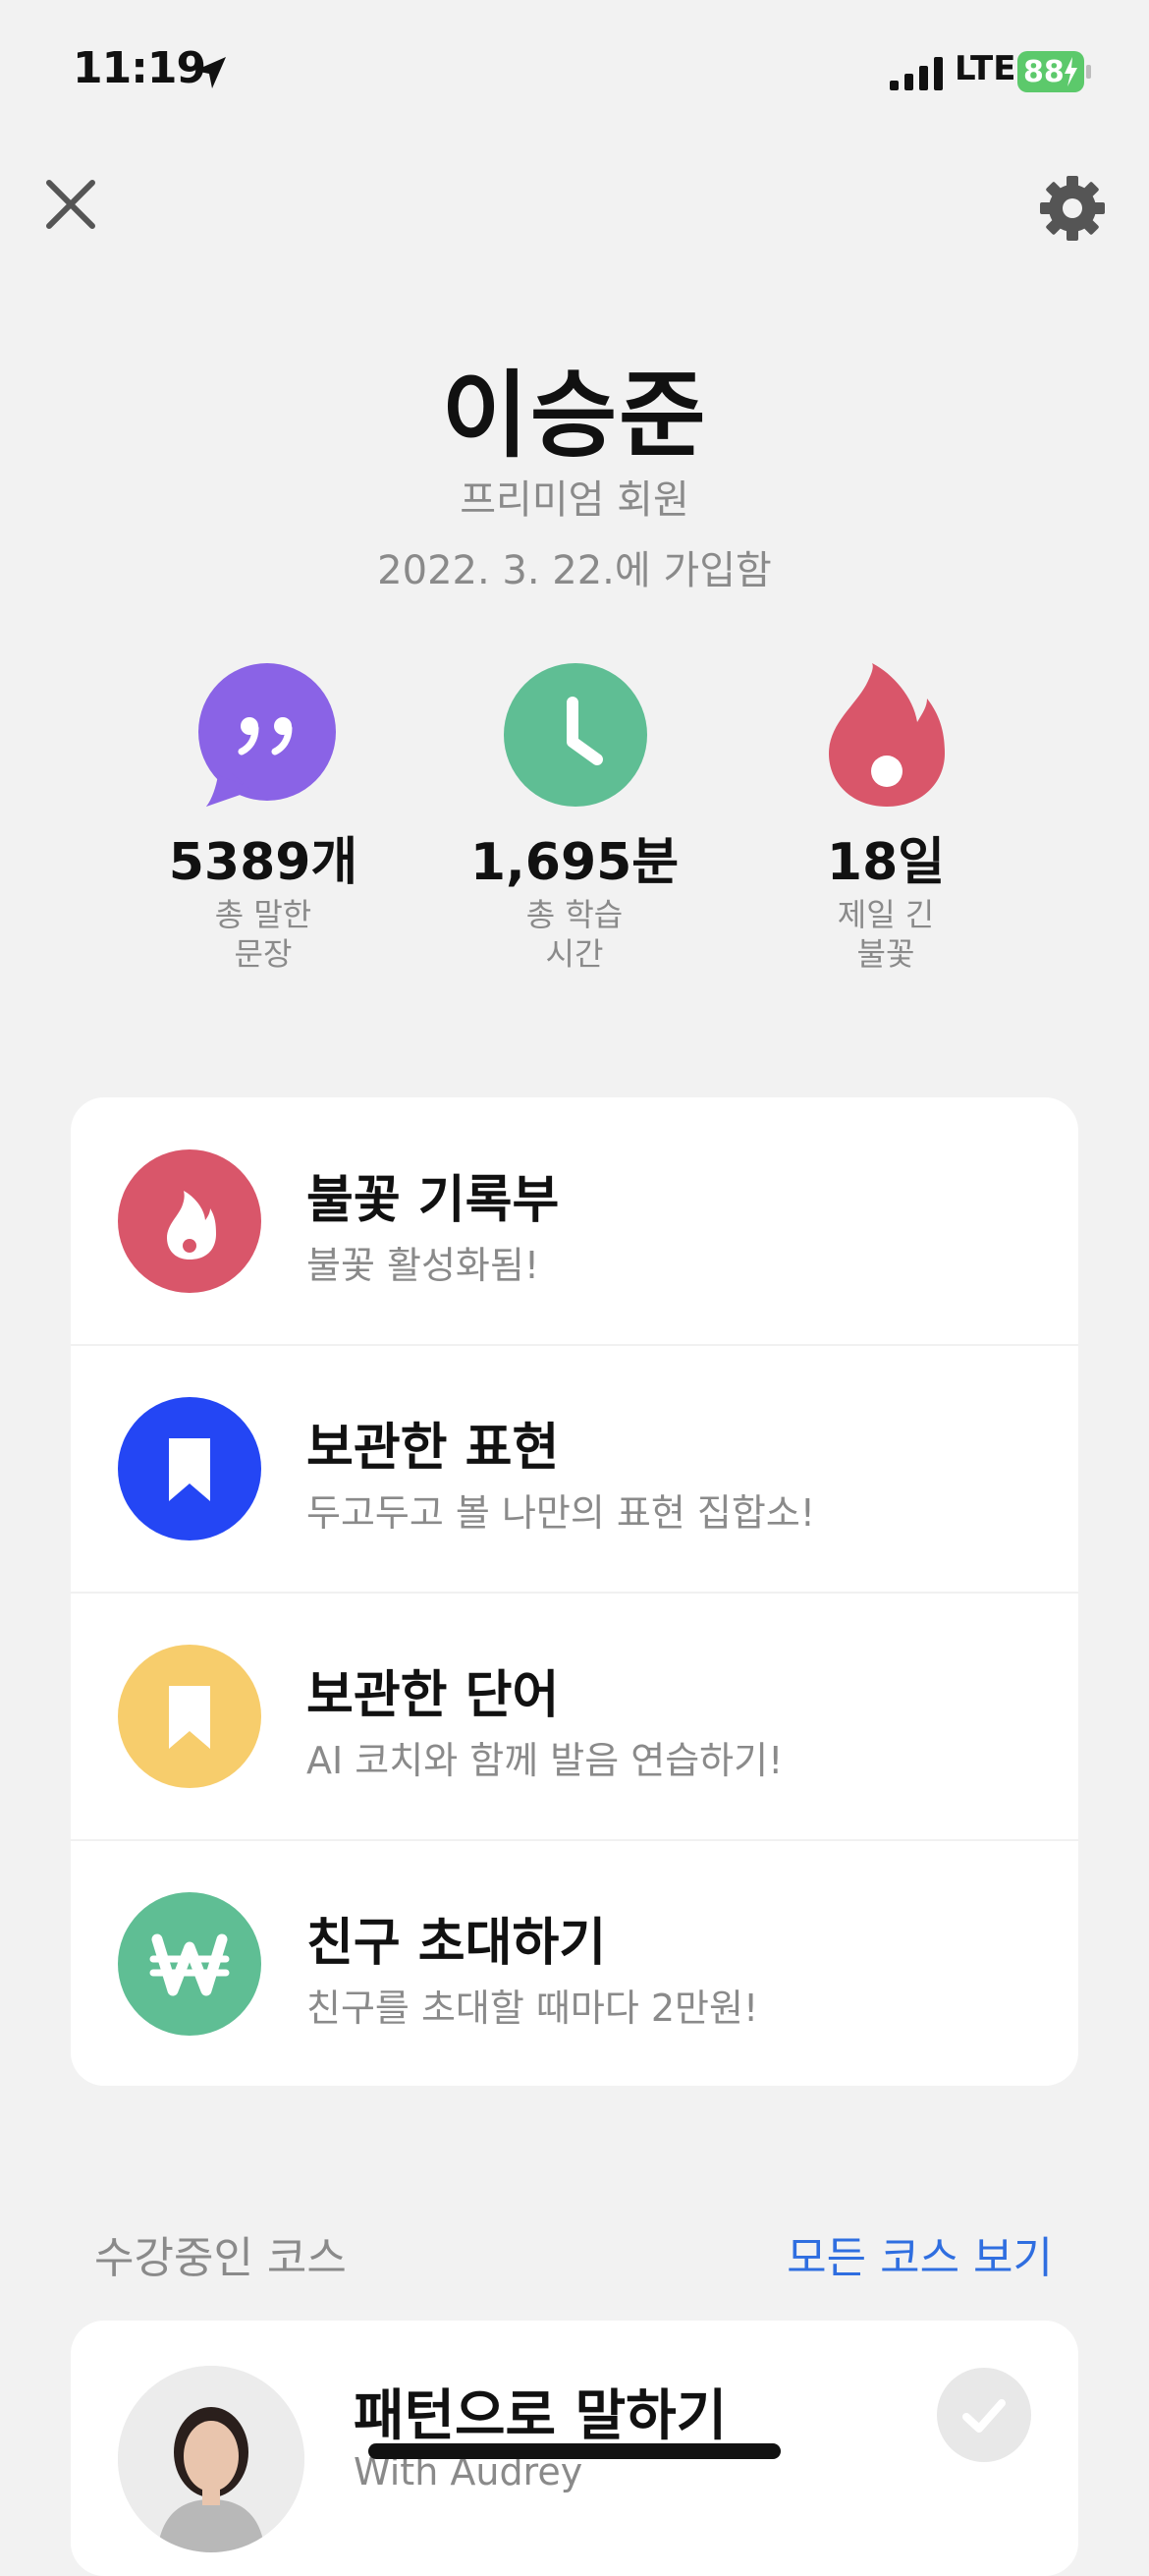 The image size is (1149, 2576). I want to click on stat-label: 총 학습 시간, so click(574, 934).